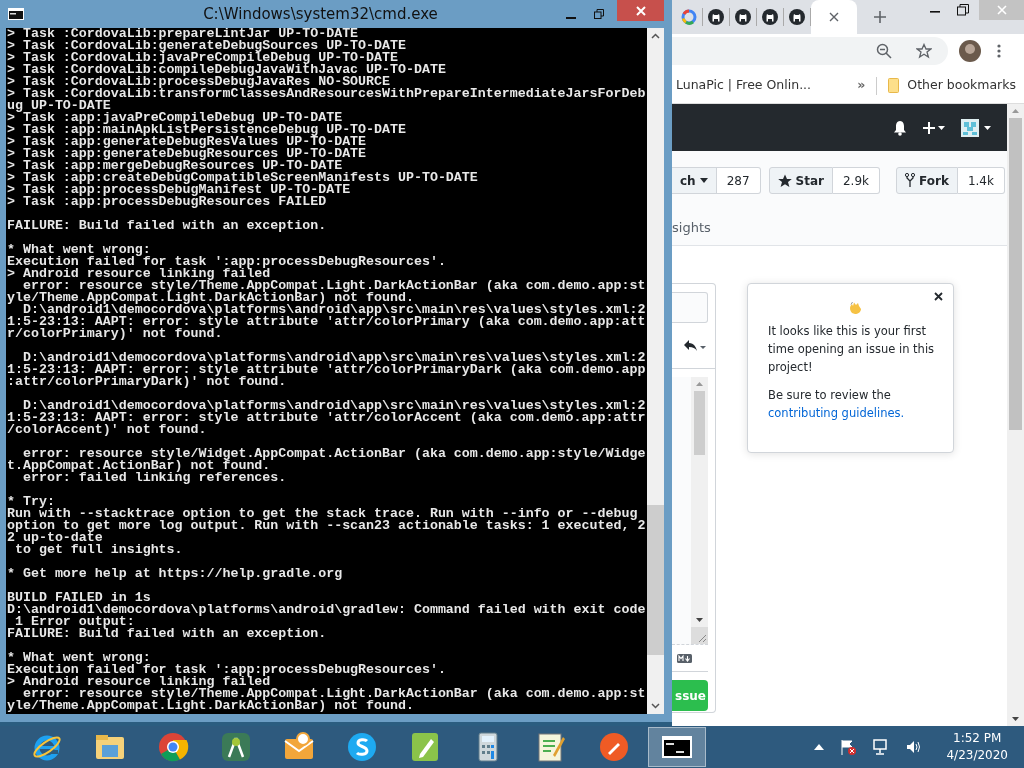 The height and width of the screenshot is (768, 1024). What do you see at coordinates (198, 82) in the screenshot?
I see `console-line: > Task :CordovaLib:processDebugJavaRes NO-SOURCE` at bounding box center [198, 82].